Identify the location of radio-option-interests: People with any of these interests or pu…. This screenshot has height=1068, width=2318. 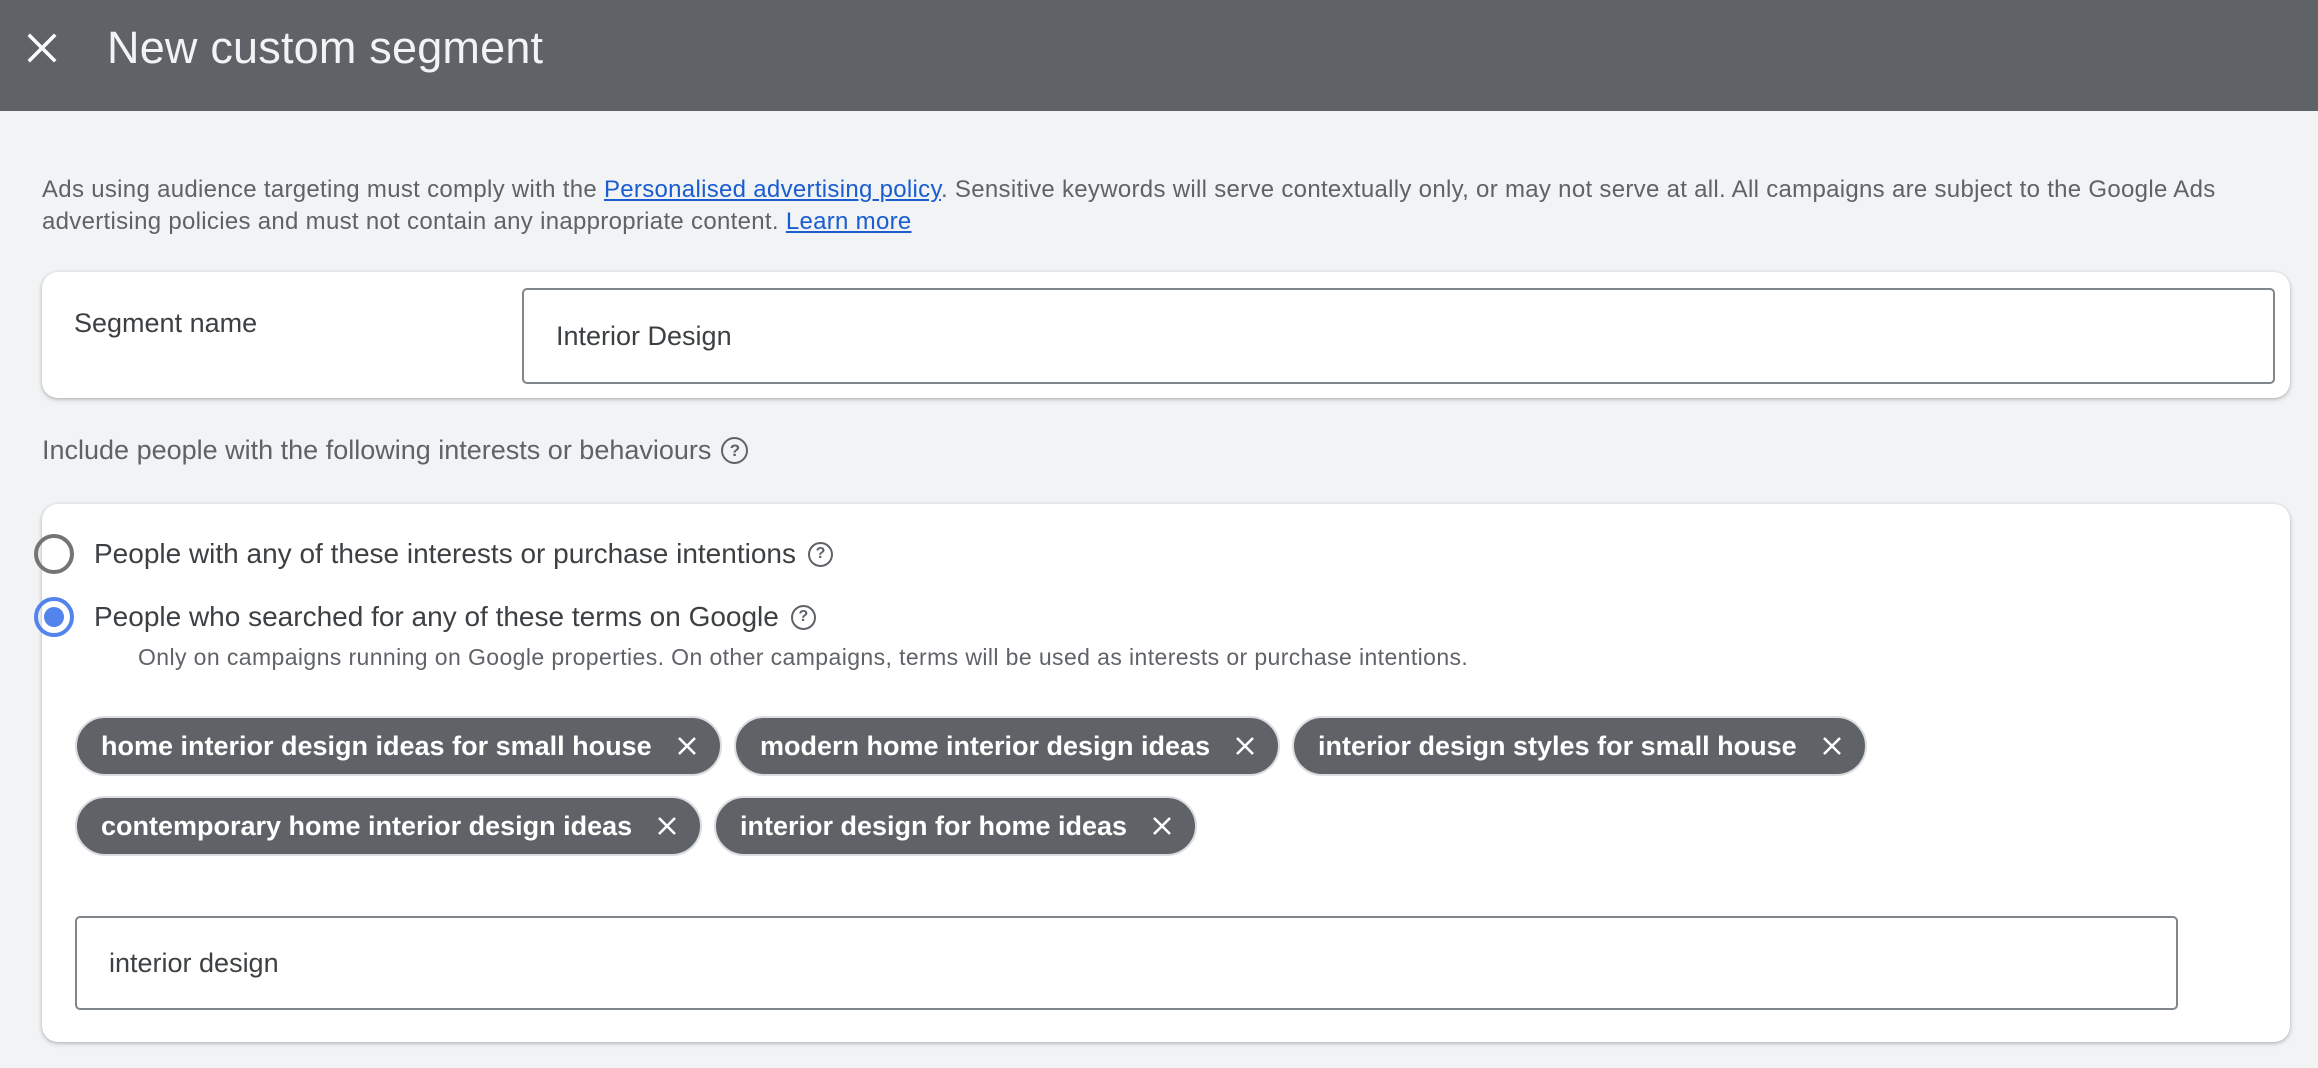
(433, 554).